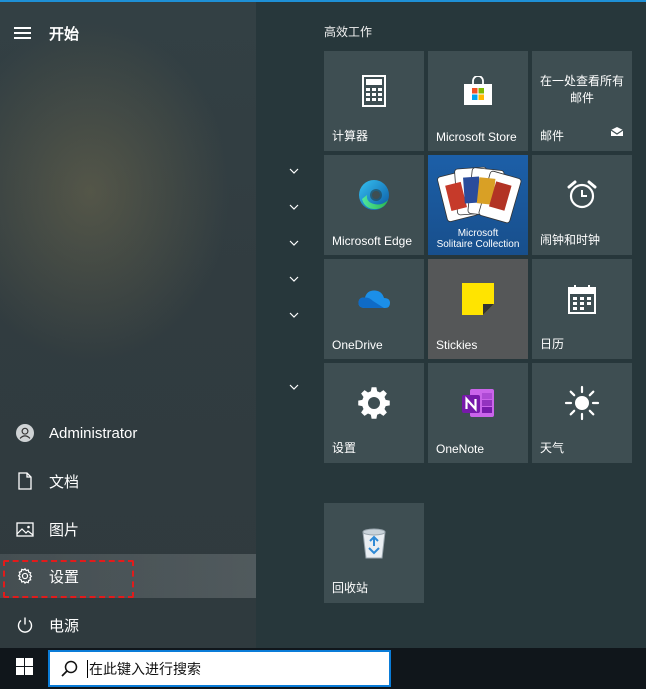  Describe the element at coordinates (128, 625) in the screenshot. I see `nav-item-power: 电源` at that location.